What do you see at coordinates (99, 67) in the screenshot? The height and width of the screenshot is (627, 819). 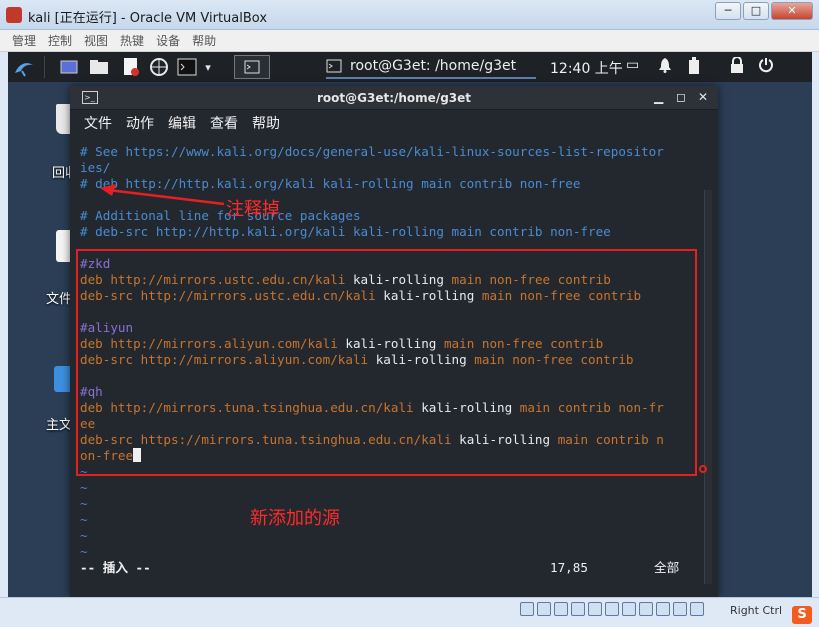 I see `file-manager-icon` at bounding box center [99, 67].